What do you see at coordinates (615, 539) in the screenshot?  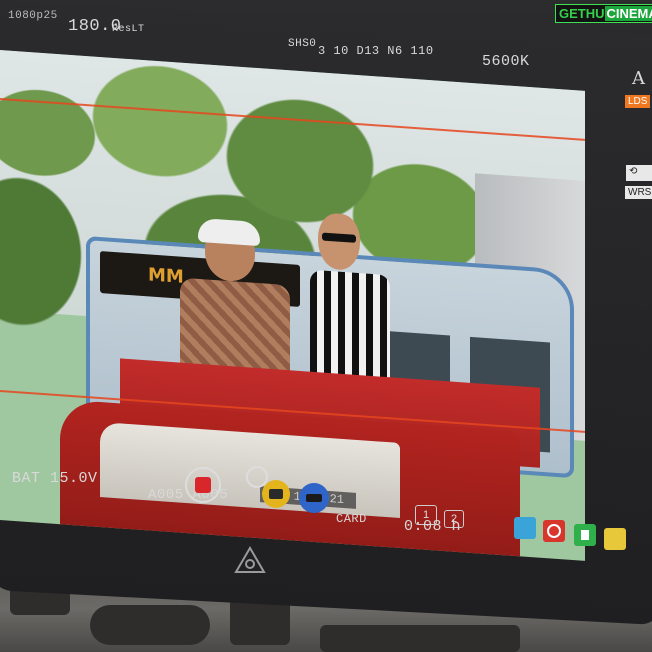 I see `yellow-square-icon` at bounding box center [615, 539].